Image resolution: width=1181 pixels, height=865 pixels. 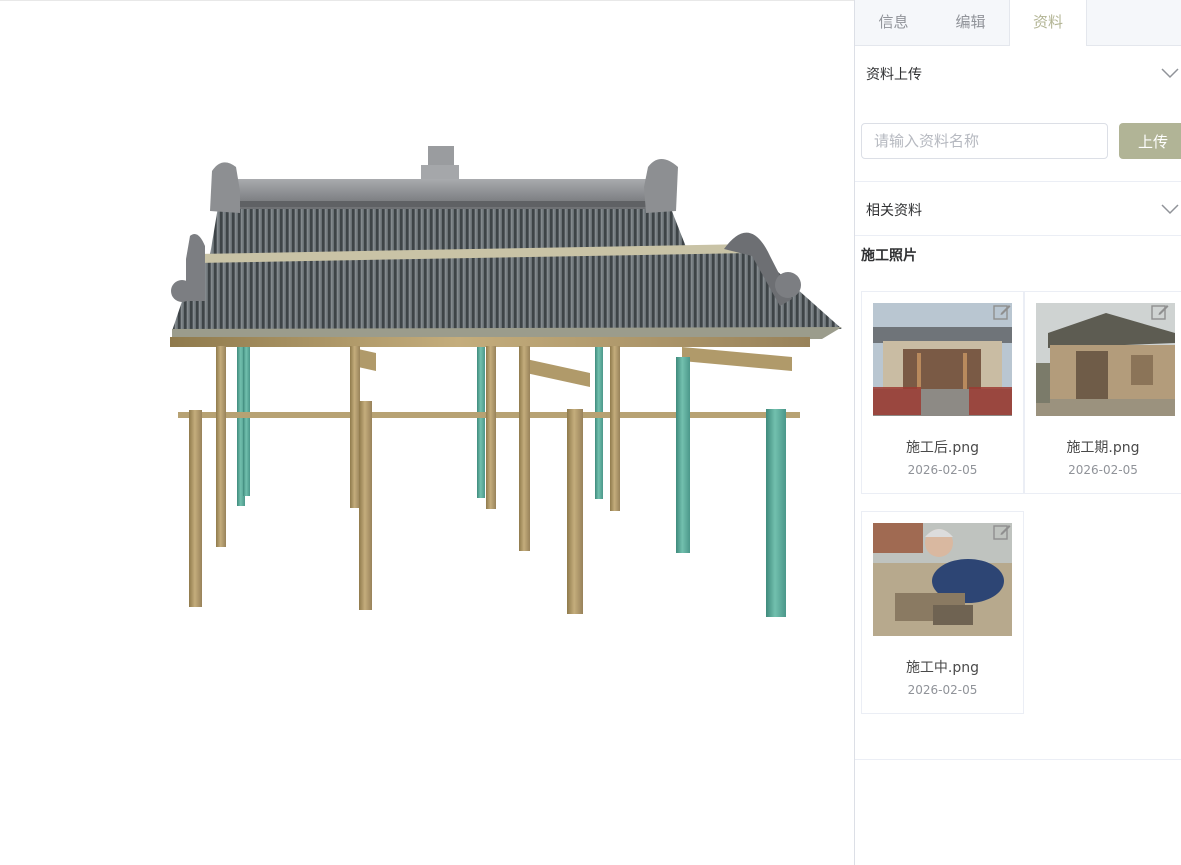 What do you see at coordinates (1048, 23) in the screenshot?
I see `tab-materials: 资料` at bounding box center [1048, 23].